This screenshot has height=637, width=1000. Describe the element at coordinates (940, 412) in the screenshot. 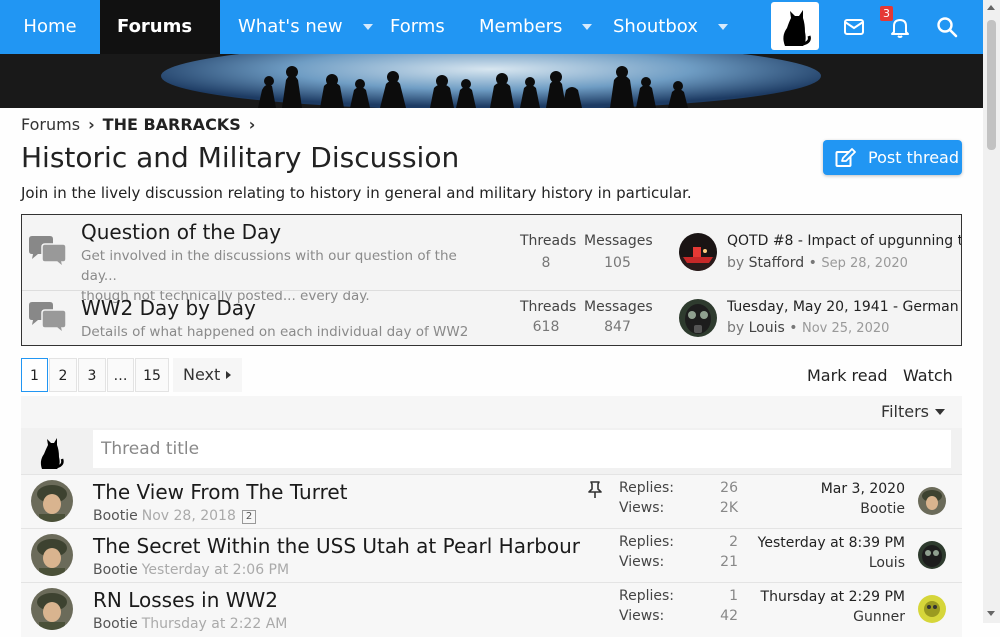

I see `caret-down-icon` at that location.